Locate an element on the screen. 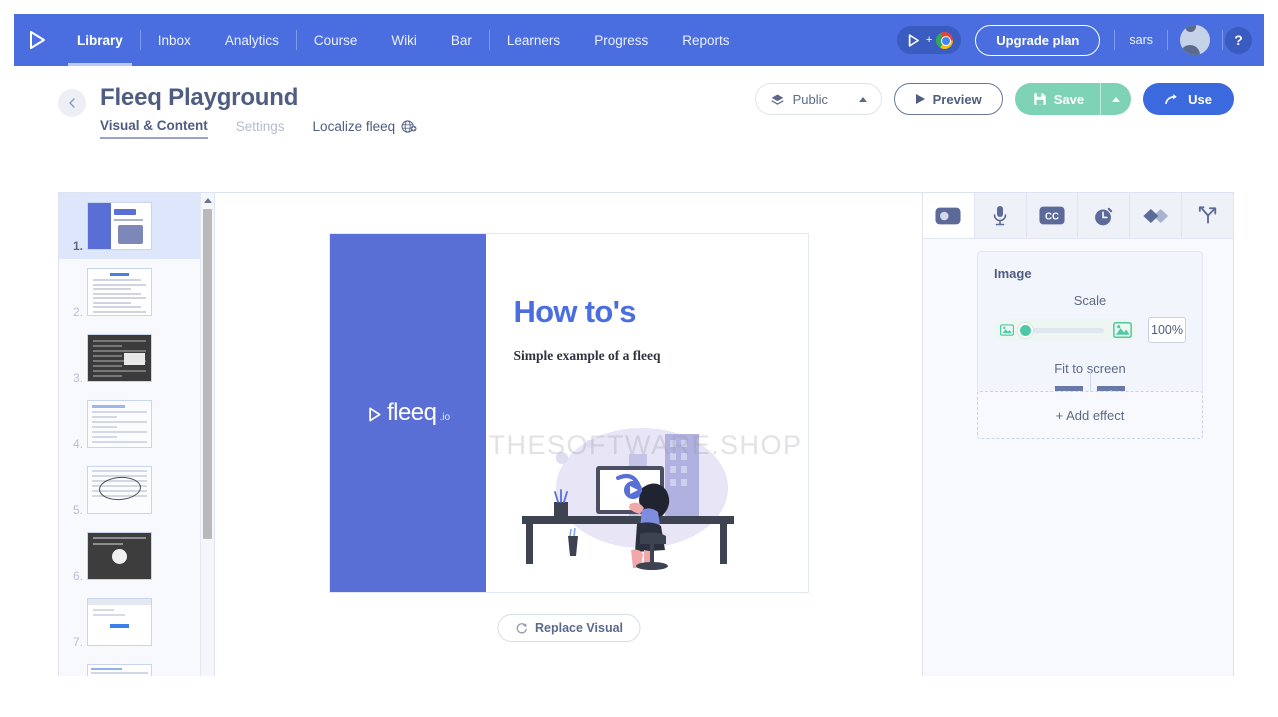 This screenshot has height=717, width=1278. nav-item-bar: Bar is located at coordinates (461, 40).